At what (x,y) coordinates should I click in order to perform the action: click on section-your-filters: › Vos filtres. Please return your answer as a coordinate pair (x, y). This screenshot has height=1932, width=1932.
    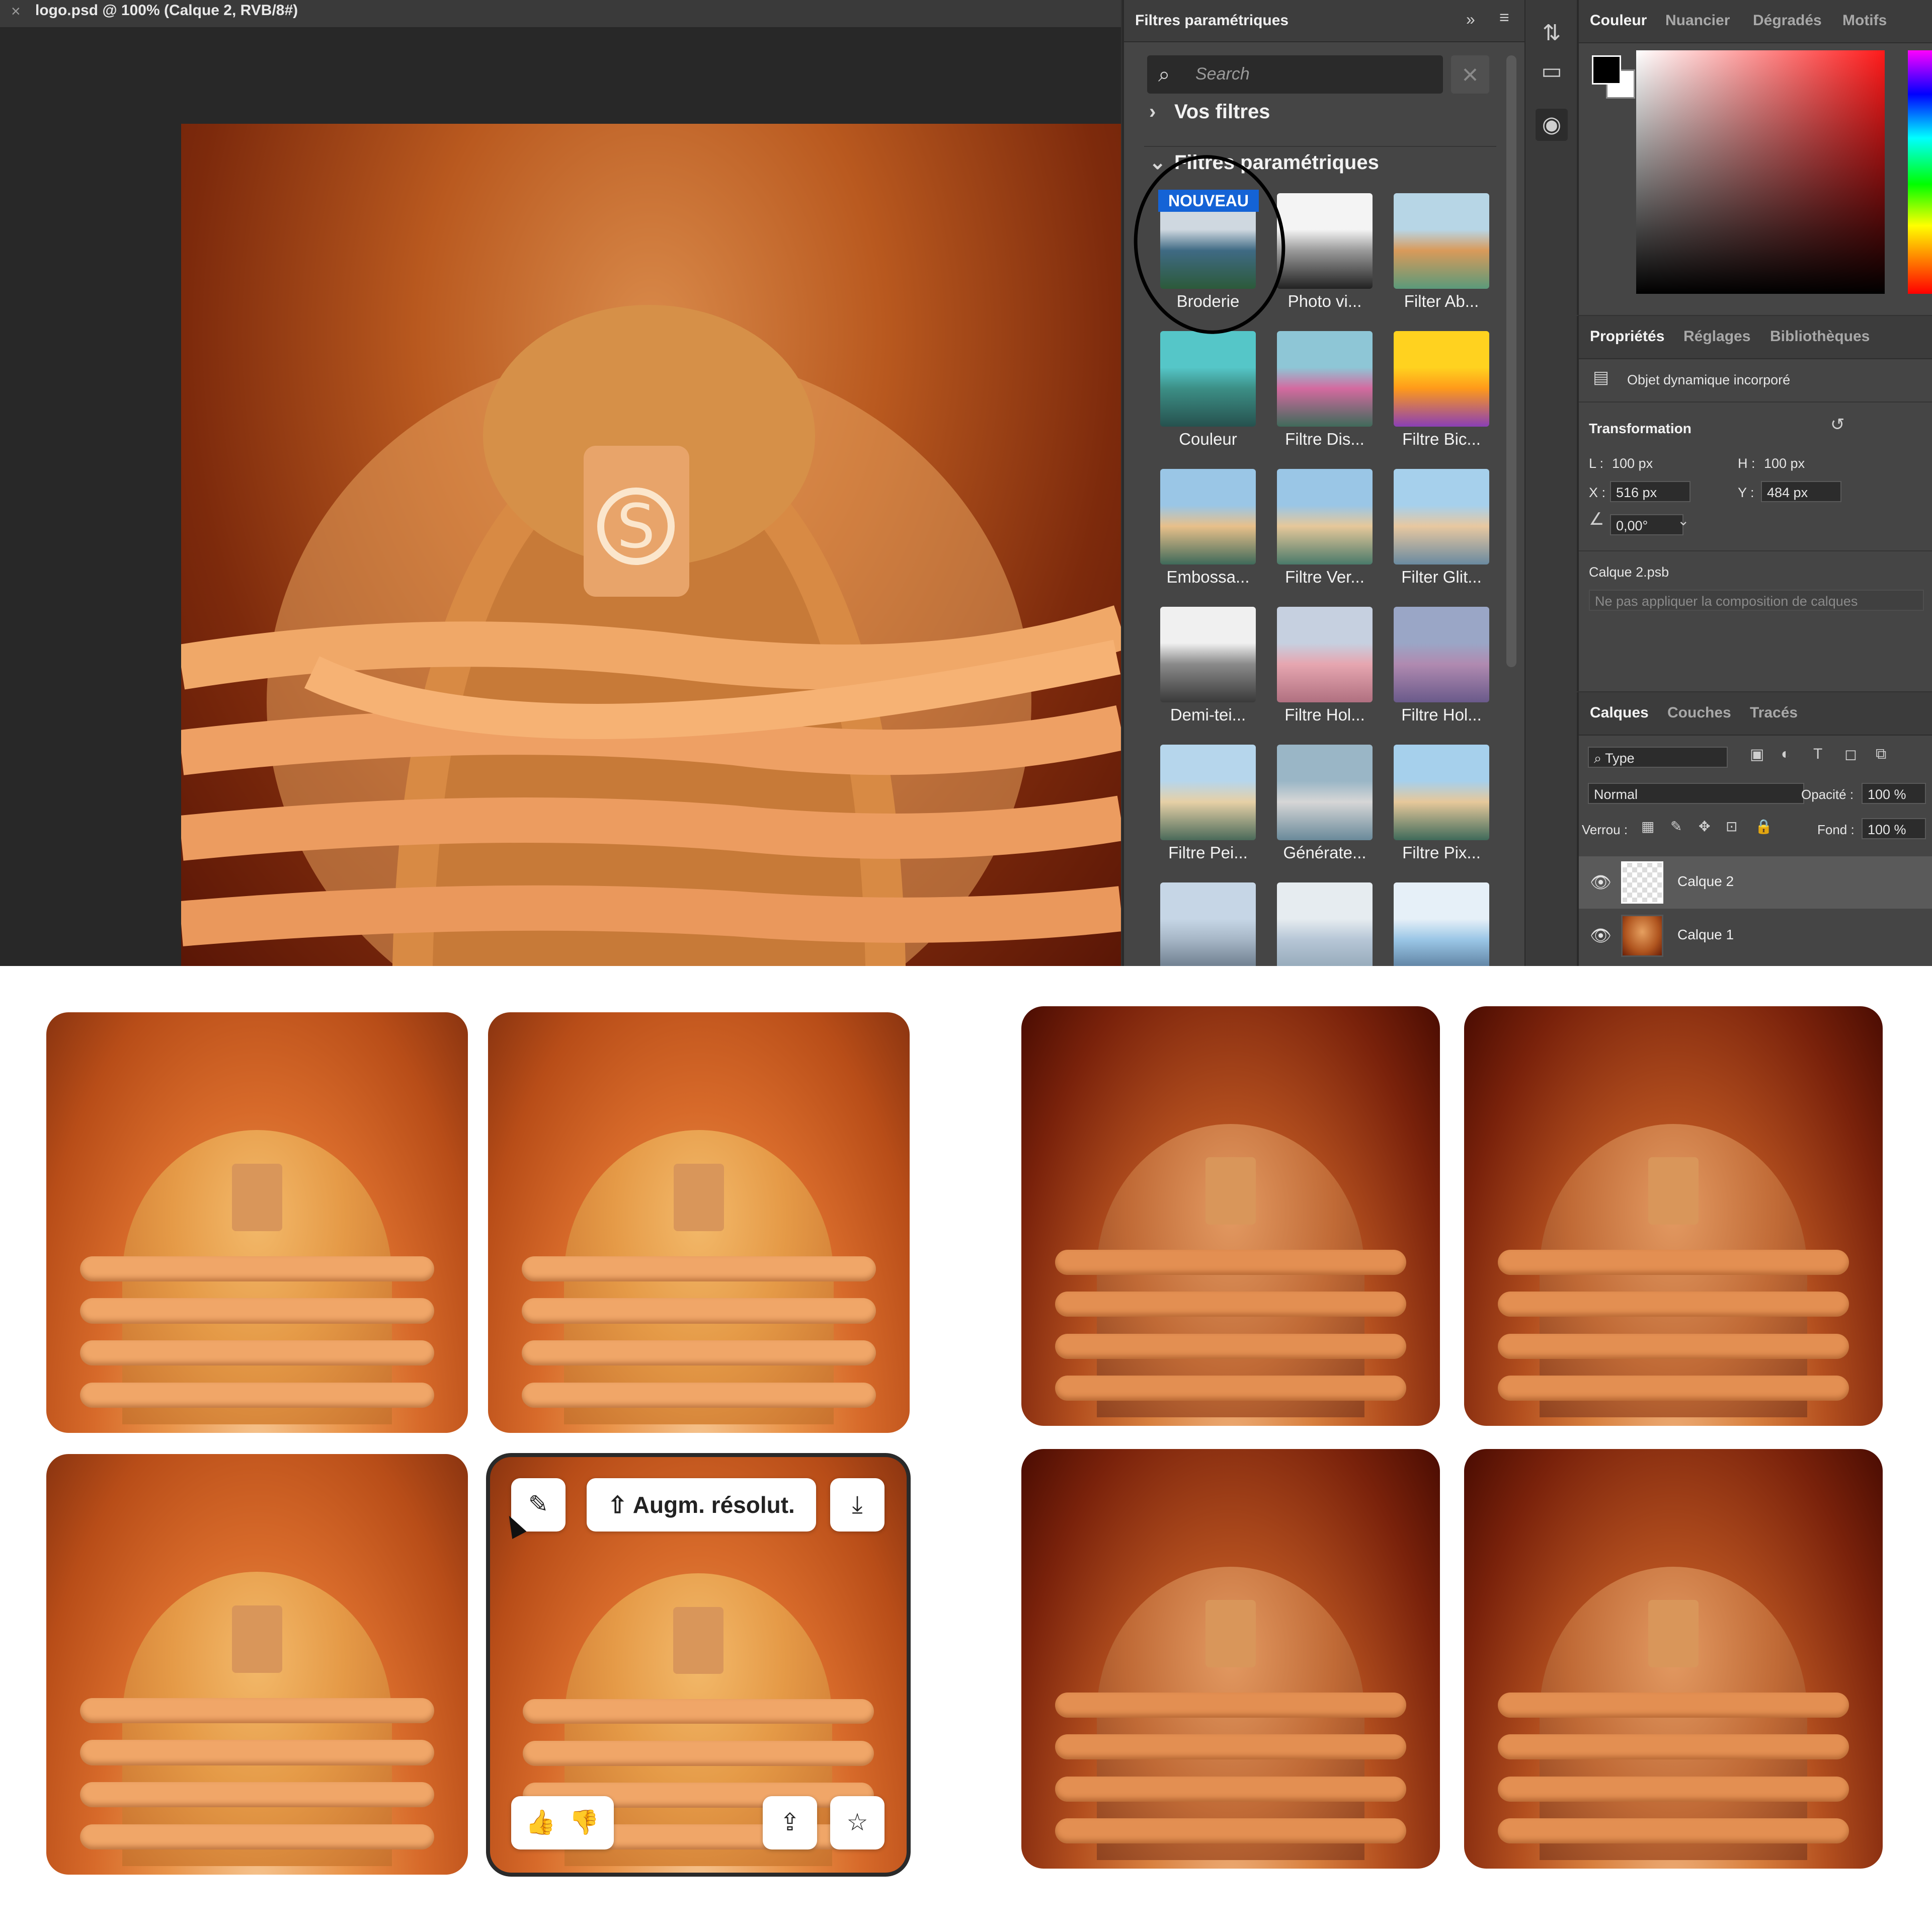
    Looking at the image, I should click on (1210, 112).